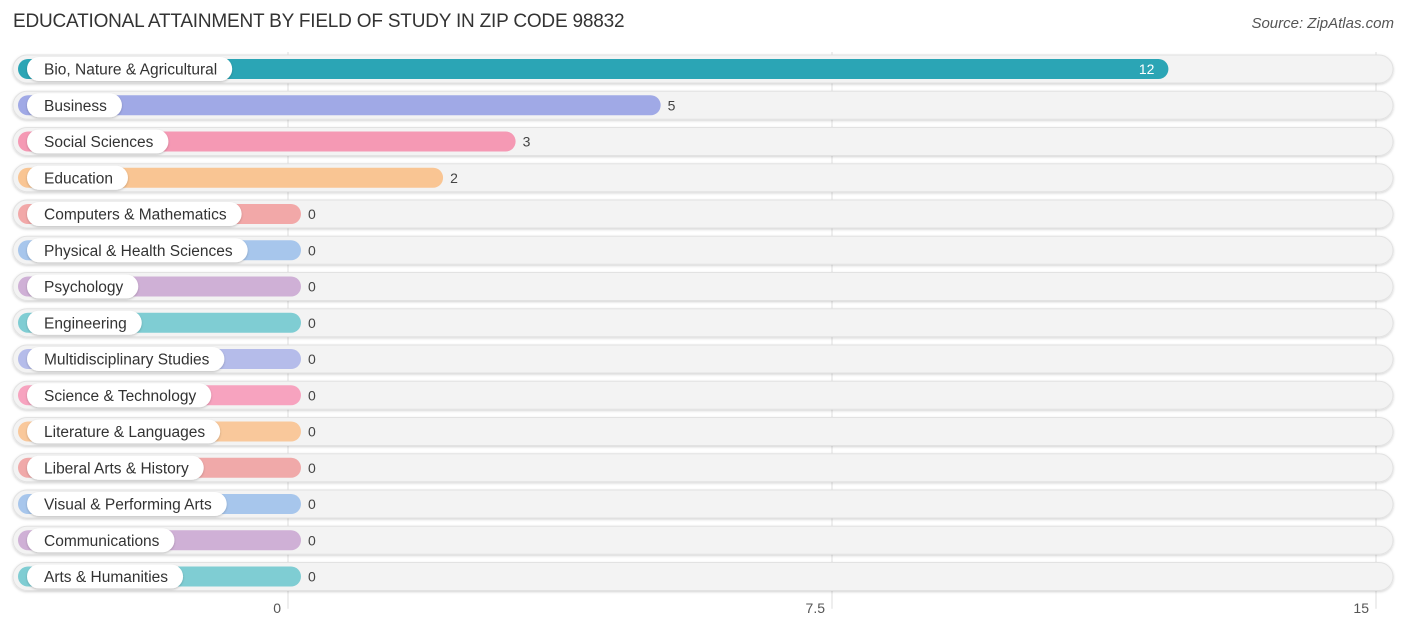 The image size is (1406, 631). I want to click on category-label: Engineering, so click(85, 323).